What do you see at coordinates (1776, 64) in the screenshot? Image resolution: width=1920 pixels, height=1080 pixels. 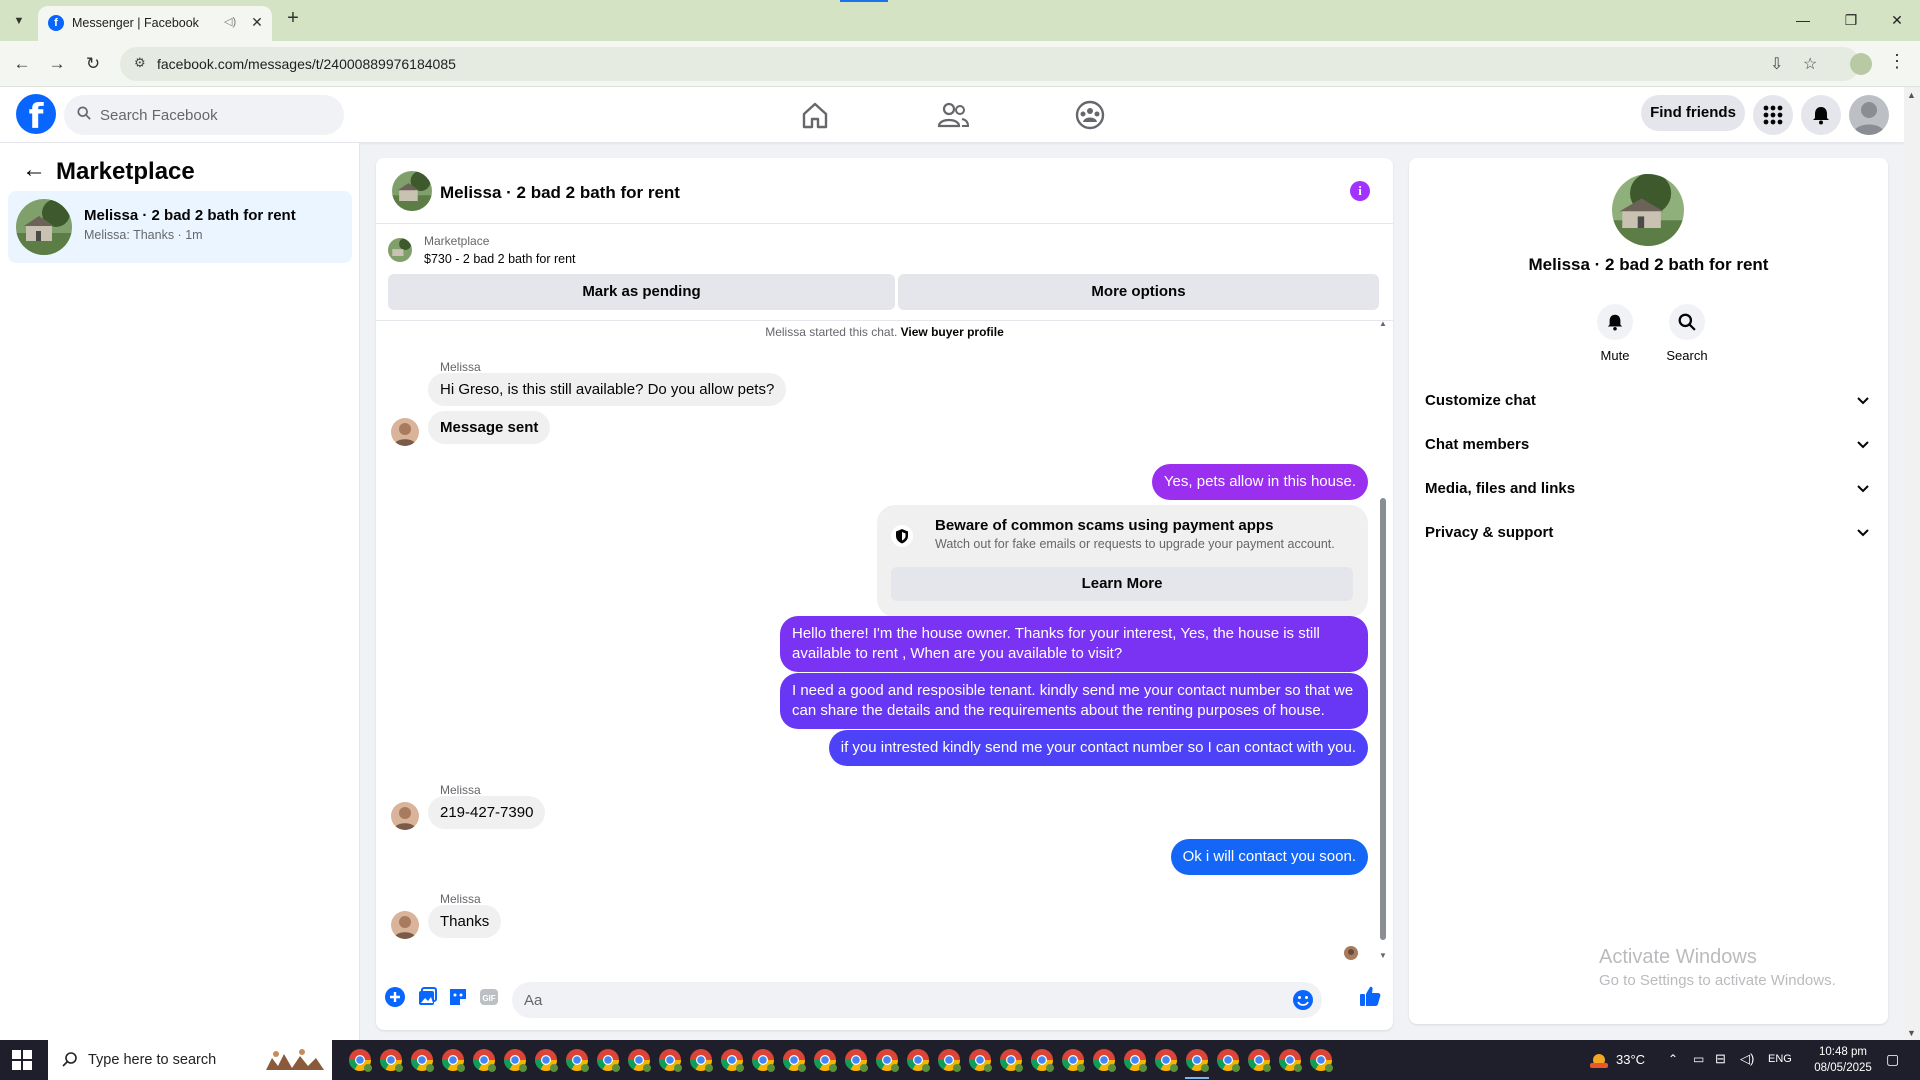 I see `install-app-icon: ⇩` at bounding box center [1776, 64].